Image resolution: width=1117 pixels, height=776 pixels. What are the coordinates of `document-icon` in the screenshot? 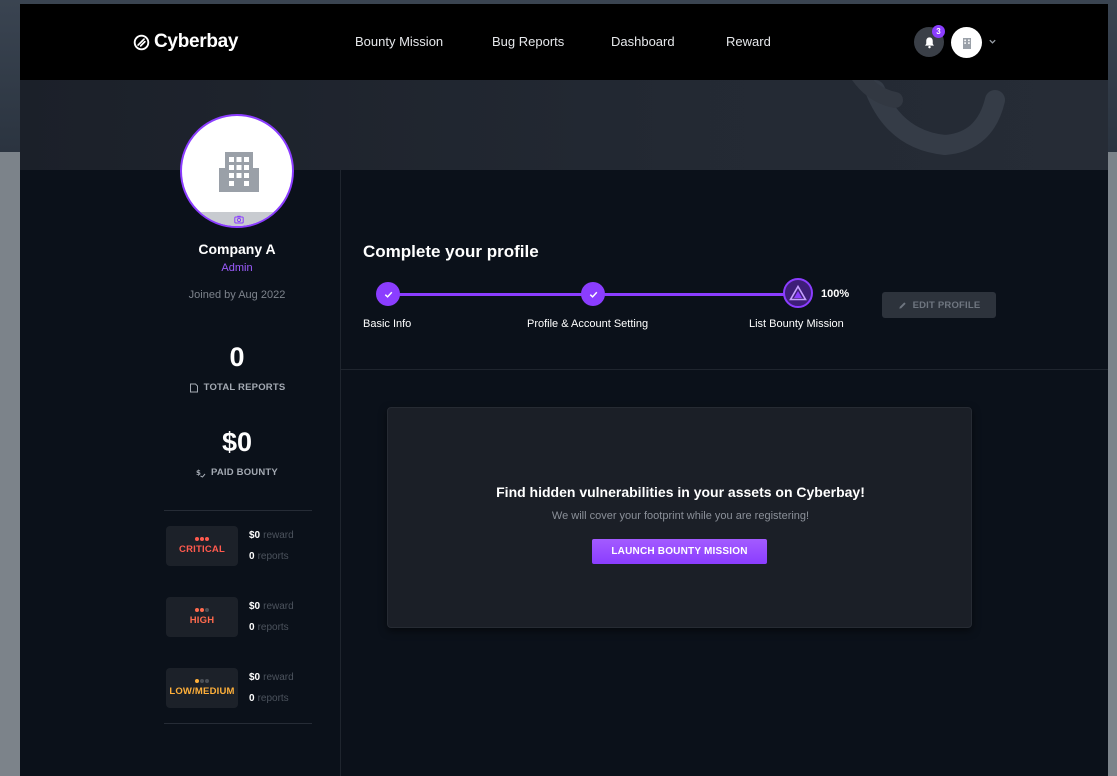 It's located at (193, 387).